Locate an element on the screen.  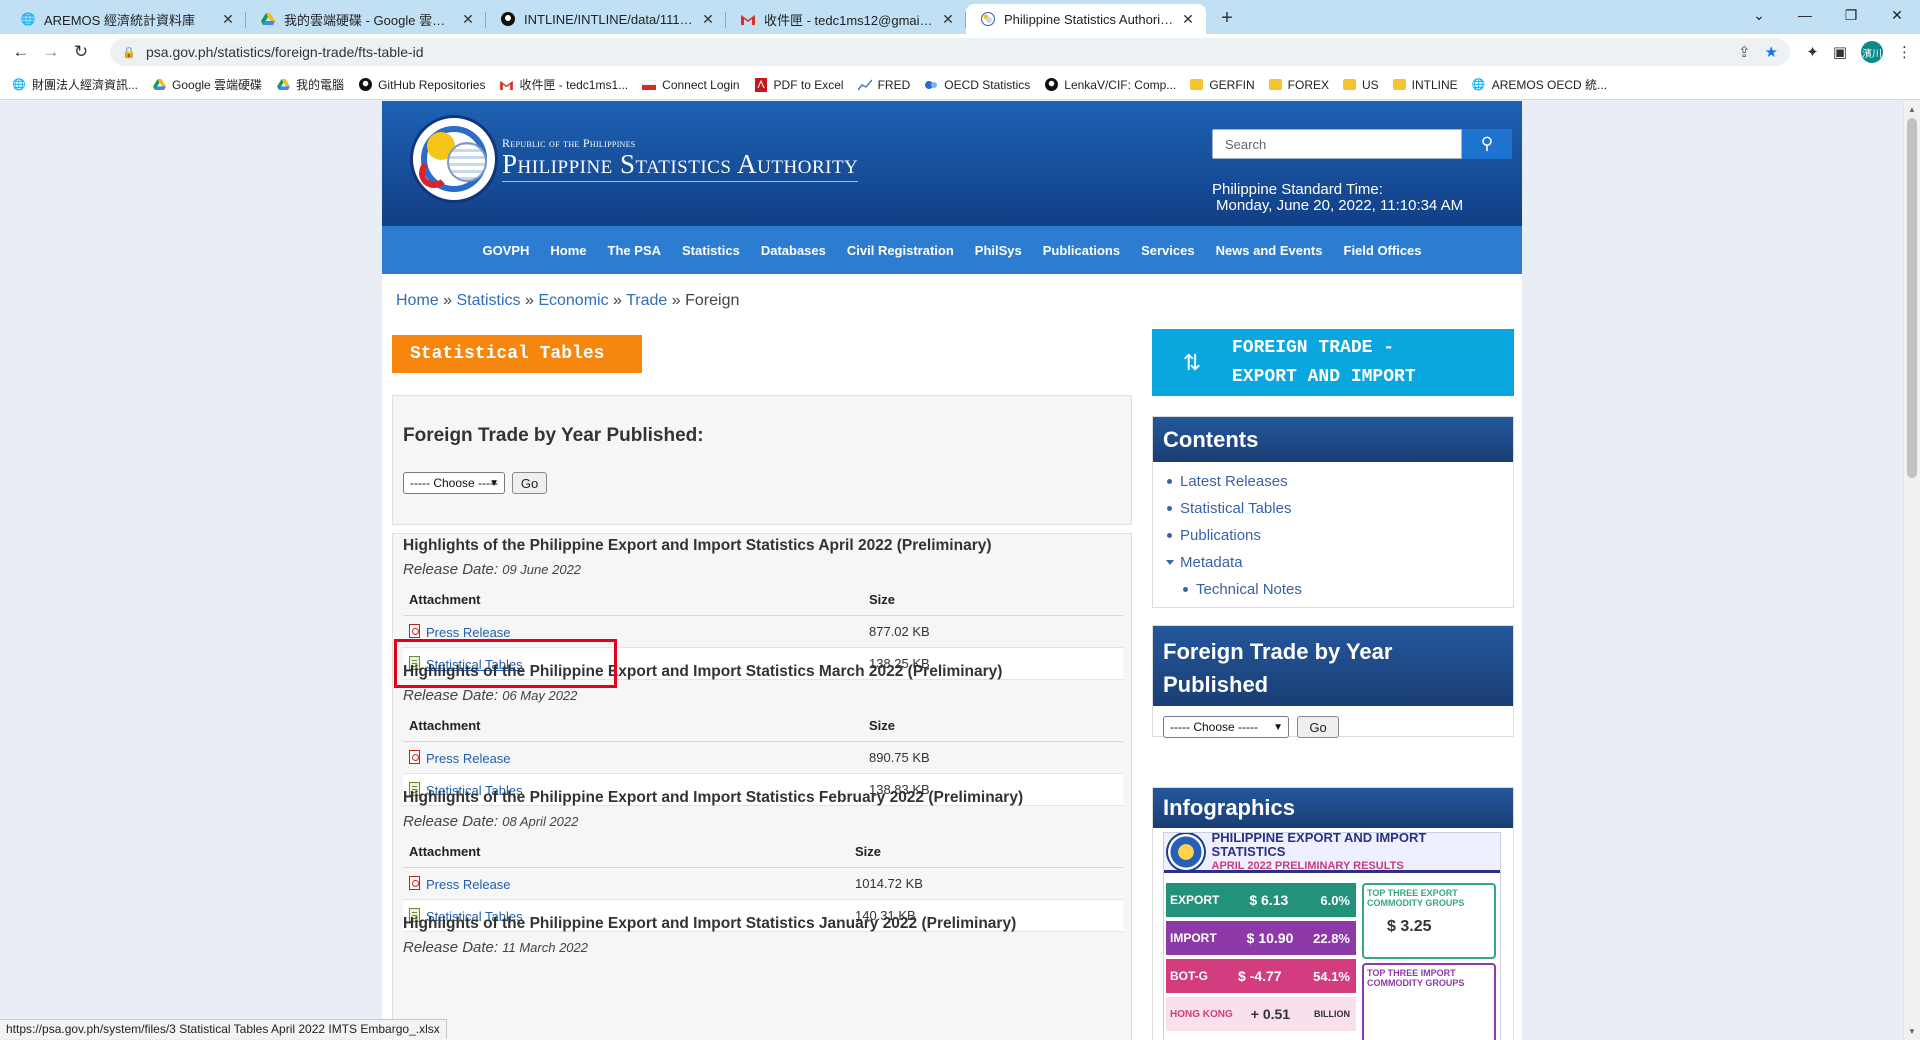
scroll-down-icon: ▼ is located at coordinates (1912, 1031).